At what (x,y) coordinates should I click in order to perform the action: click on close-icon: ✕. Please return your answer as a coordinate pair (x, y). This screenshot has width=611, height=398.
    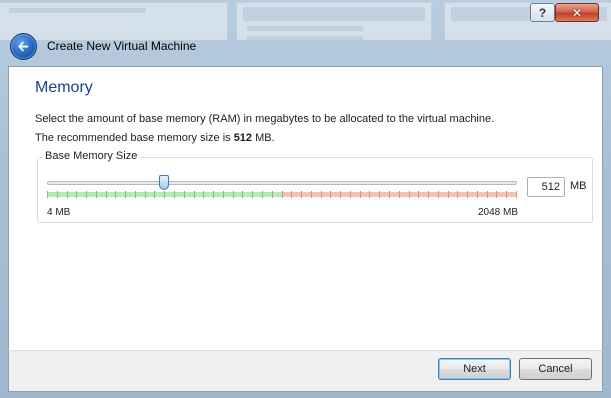
    Looking at the image, I should click on (577, 12).